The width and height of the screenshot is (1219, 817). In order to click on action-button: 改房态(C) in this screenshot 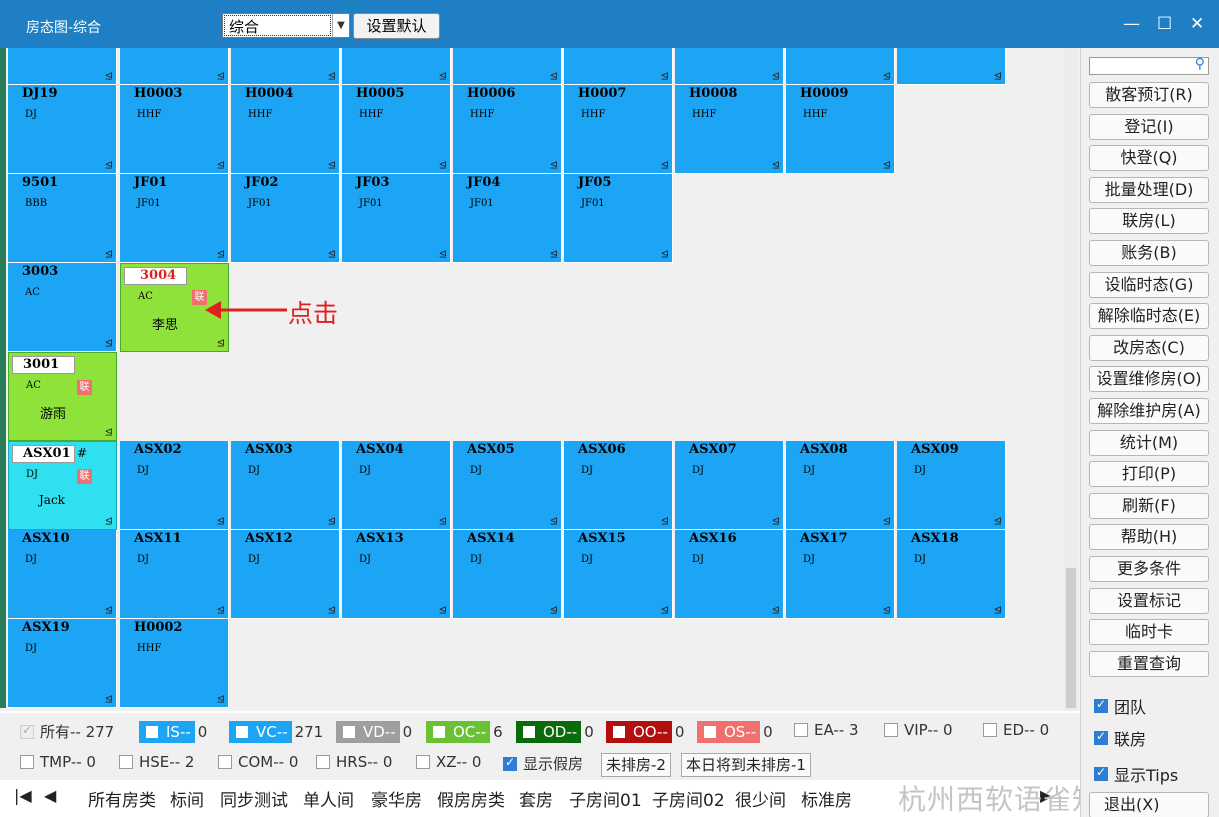, I will do `click(1149, 347)`.